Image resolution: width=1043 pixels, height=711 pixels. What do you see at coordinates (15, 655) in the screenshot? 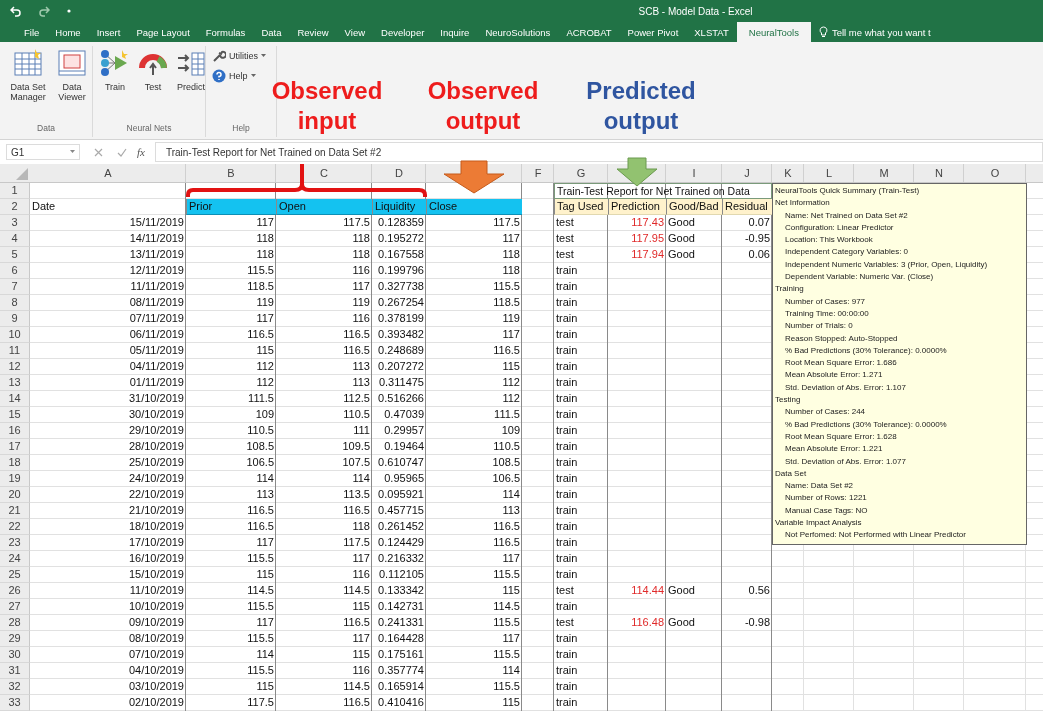
I see `row-number: 30` at bounding box center [15, 655].